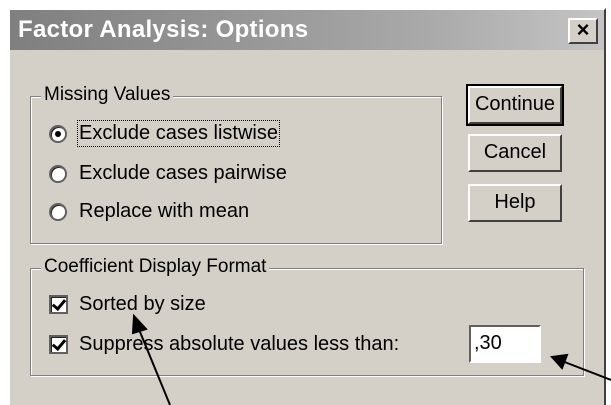  I want to click on close-button: ×, so click(583, 31).